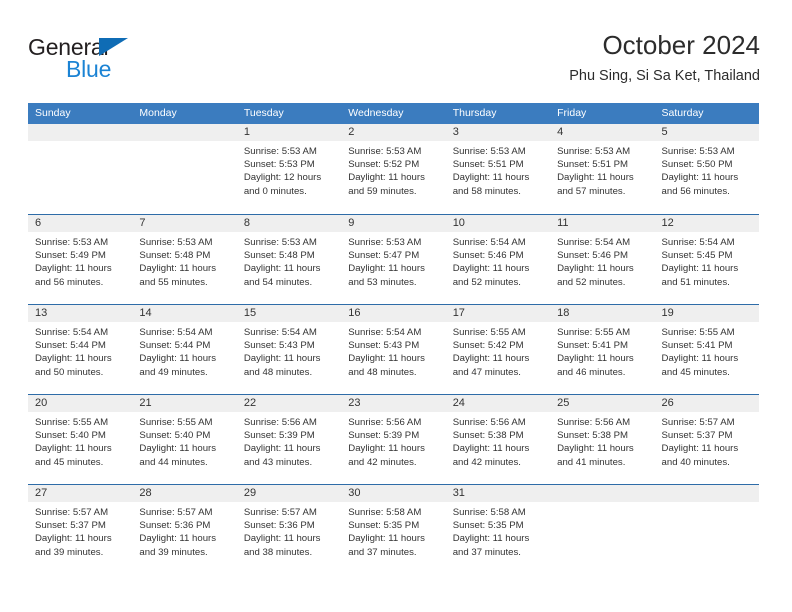 The image size is (792, 612). I want to click on daylight-text-line2: and 54 minutes., so click(278, 282).